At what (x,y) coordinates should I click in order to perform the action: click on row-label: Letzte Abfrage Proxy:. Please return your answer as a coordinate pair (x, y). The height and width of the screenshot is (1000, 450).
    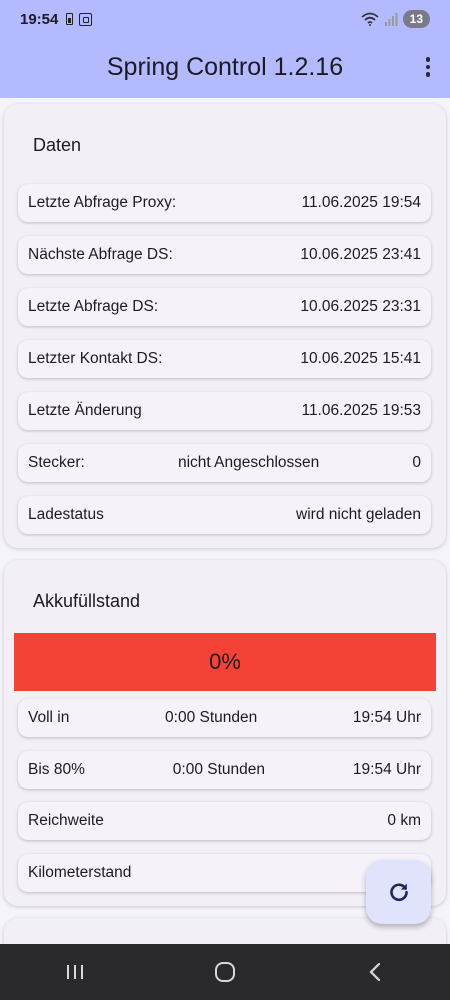
    Looking at the image, I should click on (102, 202).